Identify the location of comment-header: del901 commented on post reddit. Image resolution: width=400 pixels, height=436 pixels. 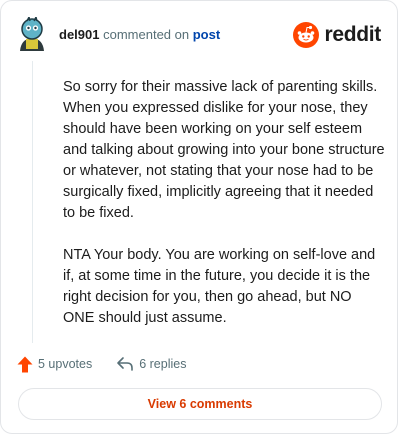
(199, 33).